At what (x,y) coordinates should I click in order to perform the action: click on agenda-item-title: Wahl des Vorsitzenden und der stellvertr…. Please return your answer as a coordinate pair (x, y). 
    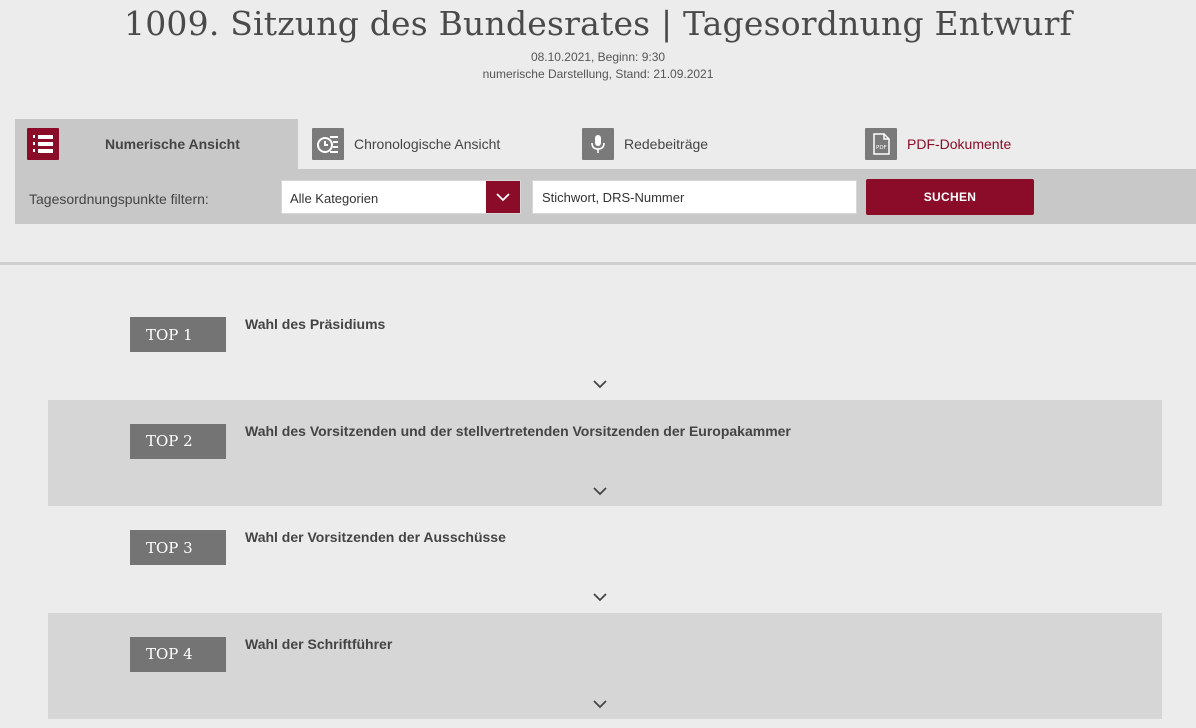
    Looking at the image, I should click on (518, 430).